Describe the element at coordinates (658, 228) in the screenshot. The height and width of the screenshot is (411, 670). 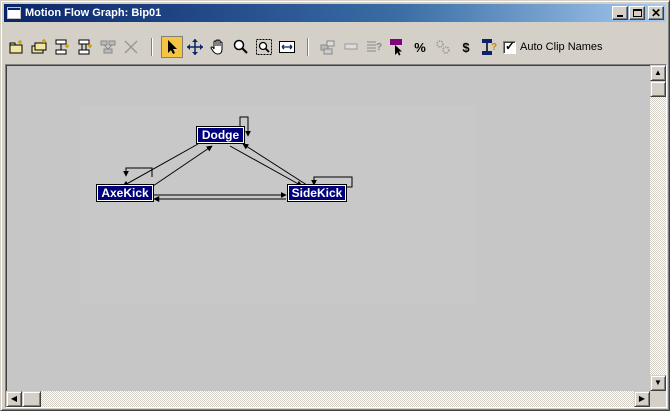
I see `vertical-scrollbar: ▲ ▼` at that location.